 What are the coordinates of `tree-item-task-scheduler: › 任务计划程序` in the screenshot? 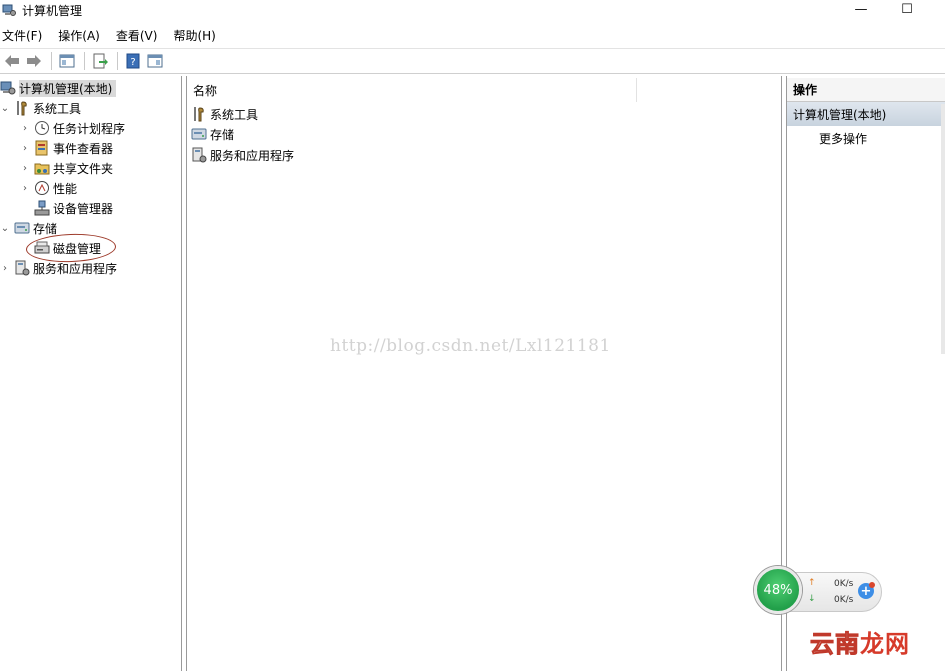 It's located at (72, 128).